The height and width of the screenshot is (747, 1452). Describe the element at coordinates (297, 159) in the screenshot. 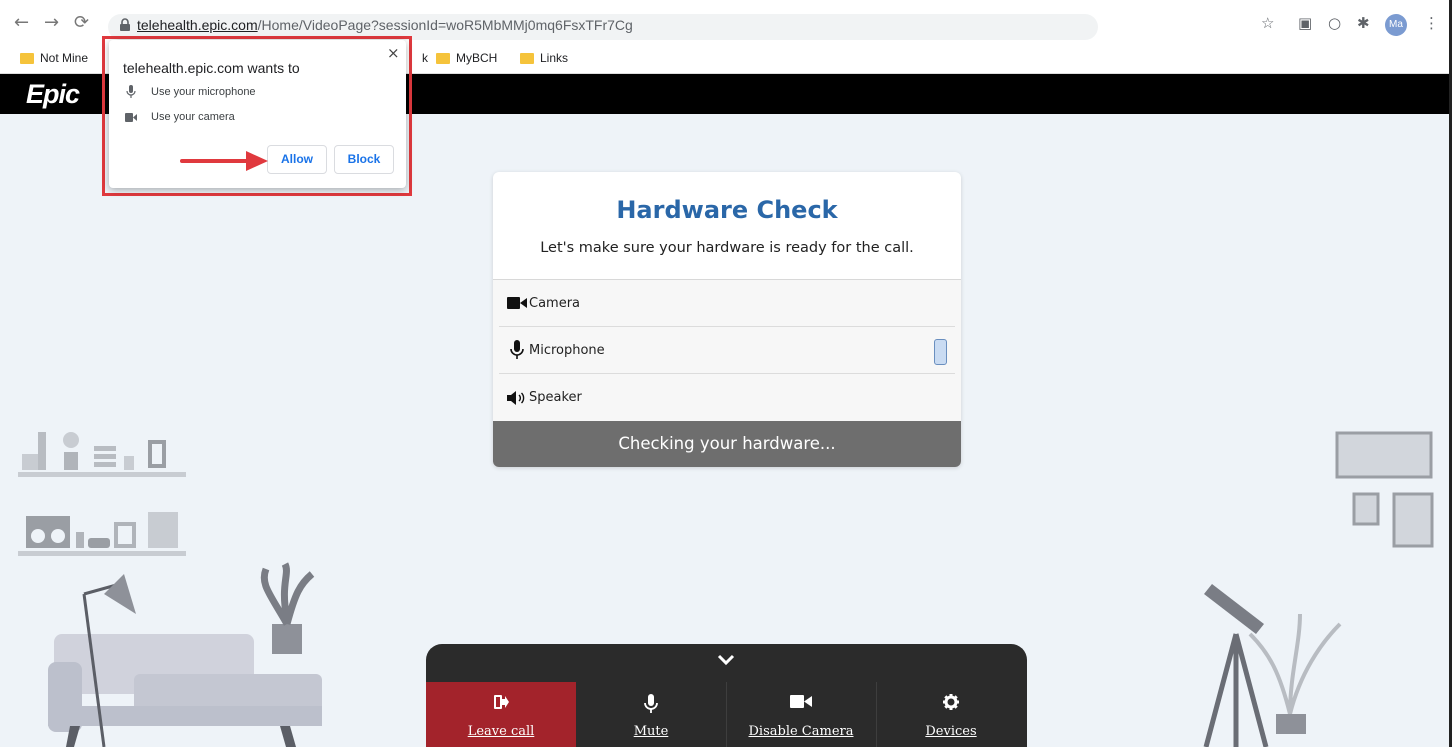

I see `allow-button: Allow` at that location.